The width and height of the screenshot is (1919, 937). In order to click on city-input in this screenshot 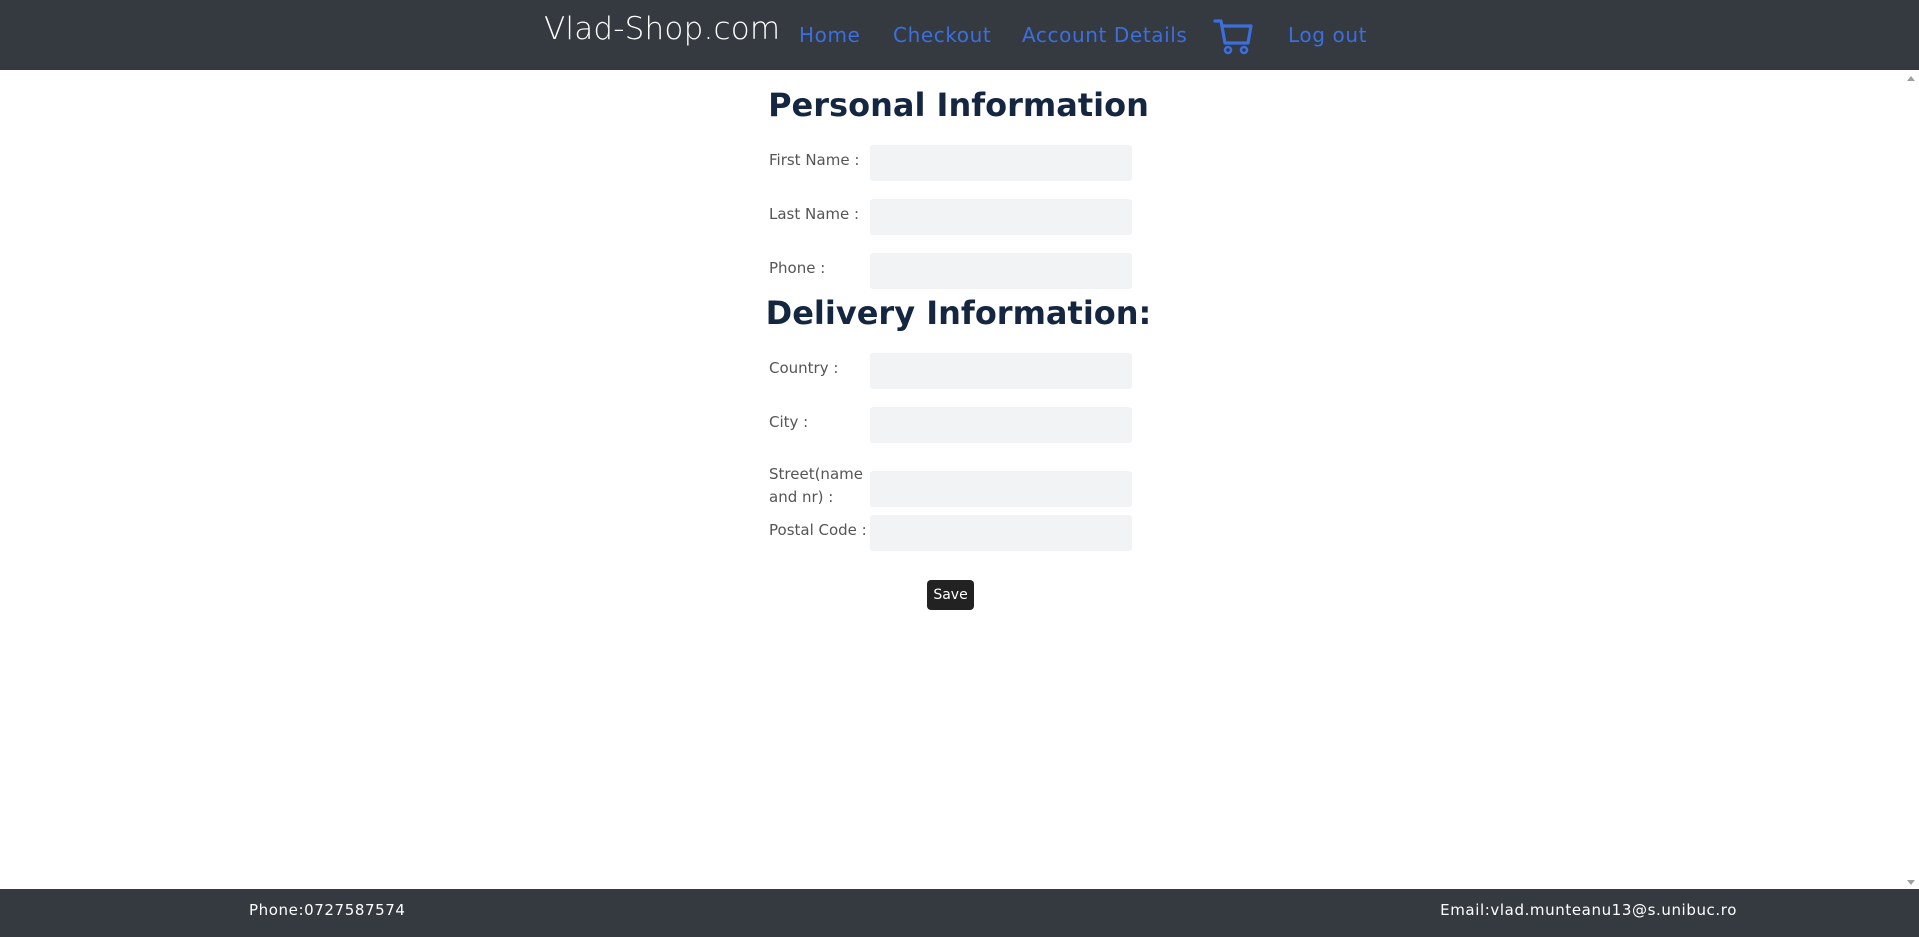, I will do `click(1001, 425)`.